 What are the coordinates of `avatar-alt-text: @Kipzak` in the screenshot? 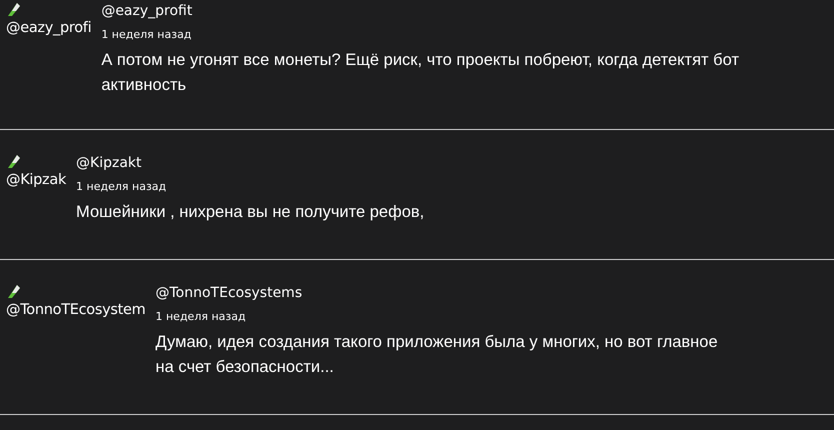 It's located at (36, 180).